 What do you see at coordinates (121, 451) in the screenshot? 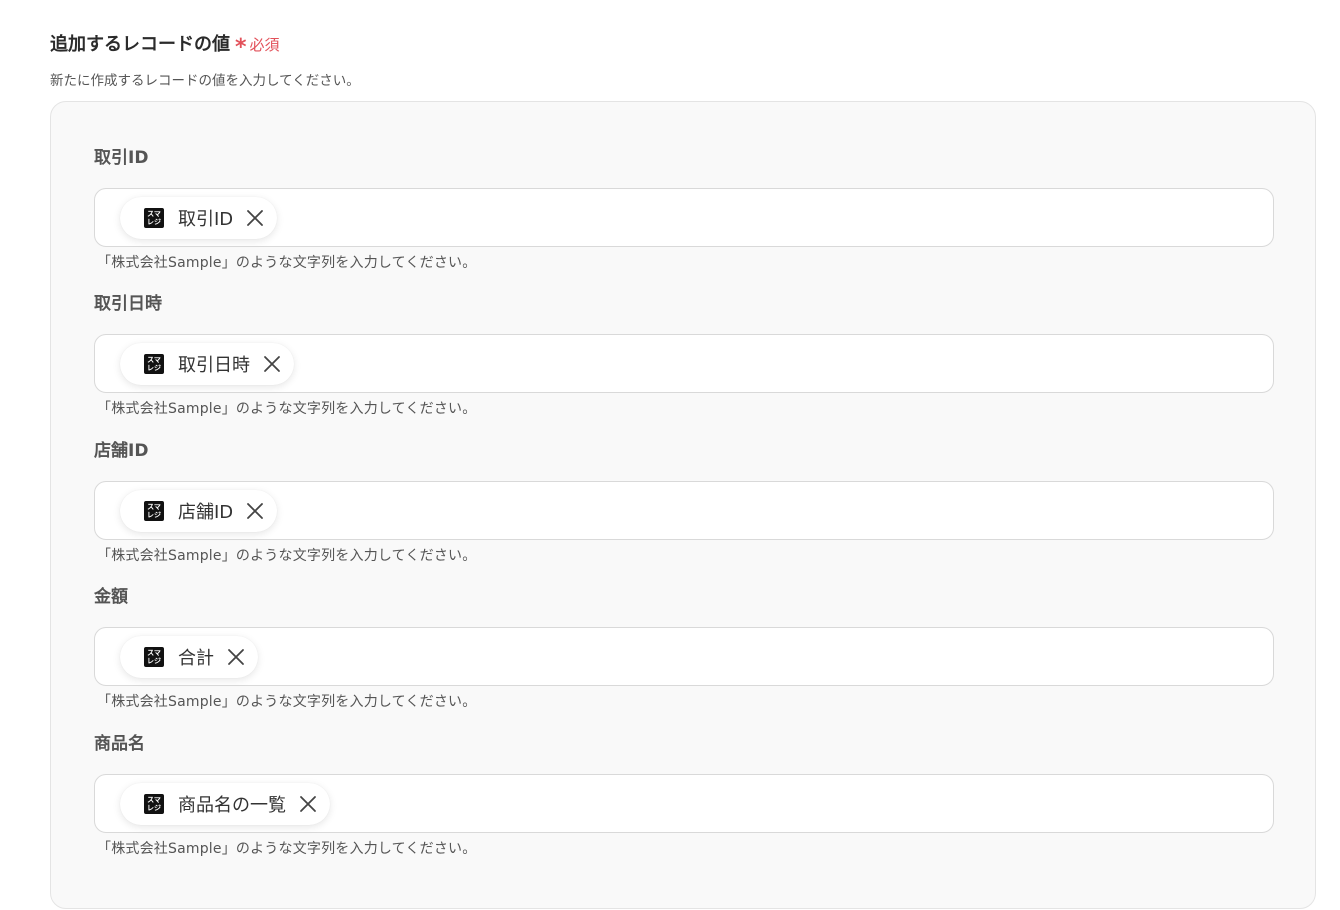
I see `field-label: 店舗ID` at bounding box center [121, 451].